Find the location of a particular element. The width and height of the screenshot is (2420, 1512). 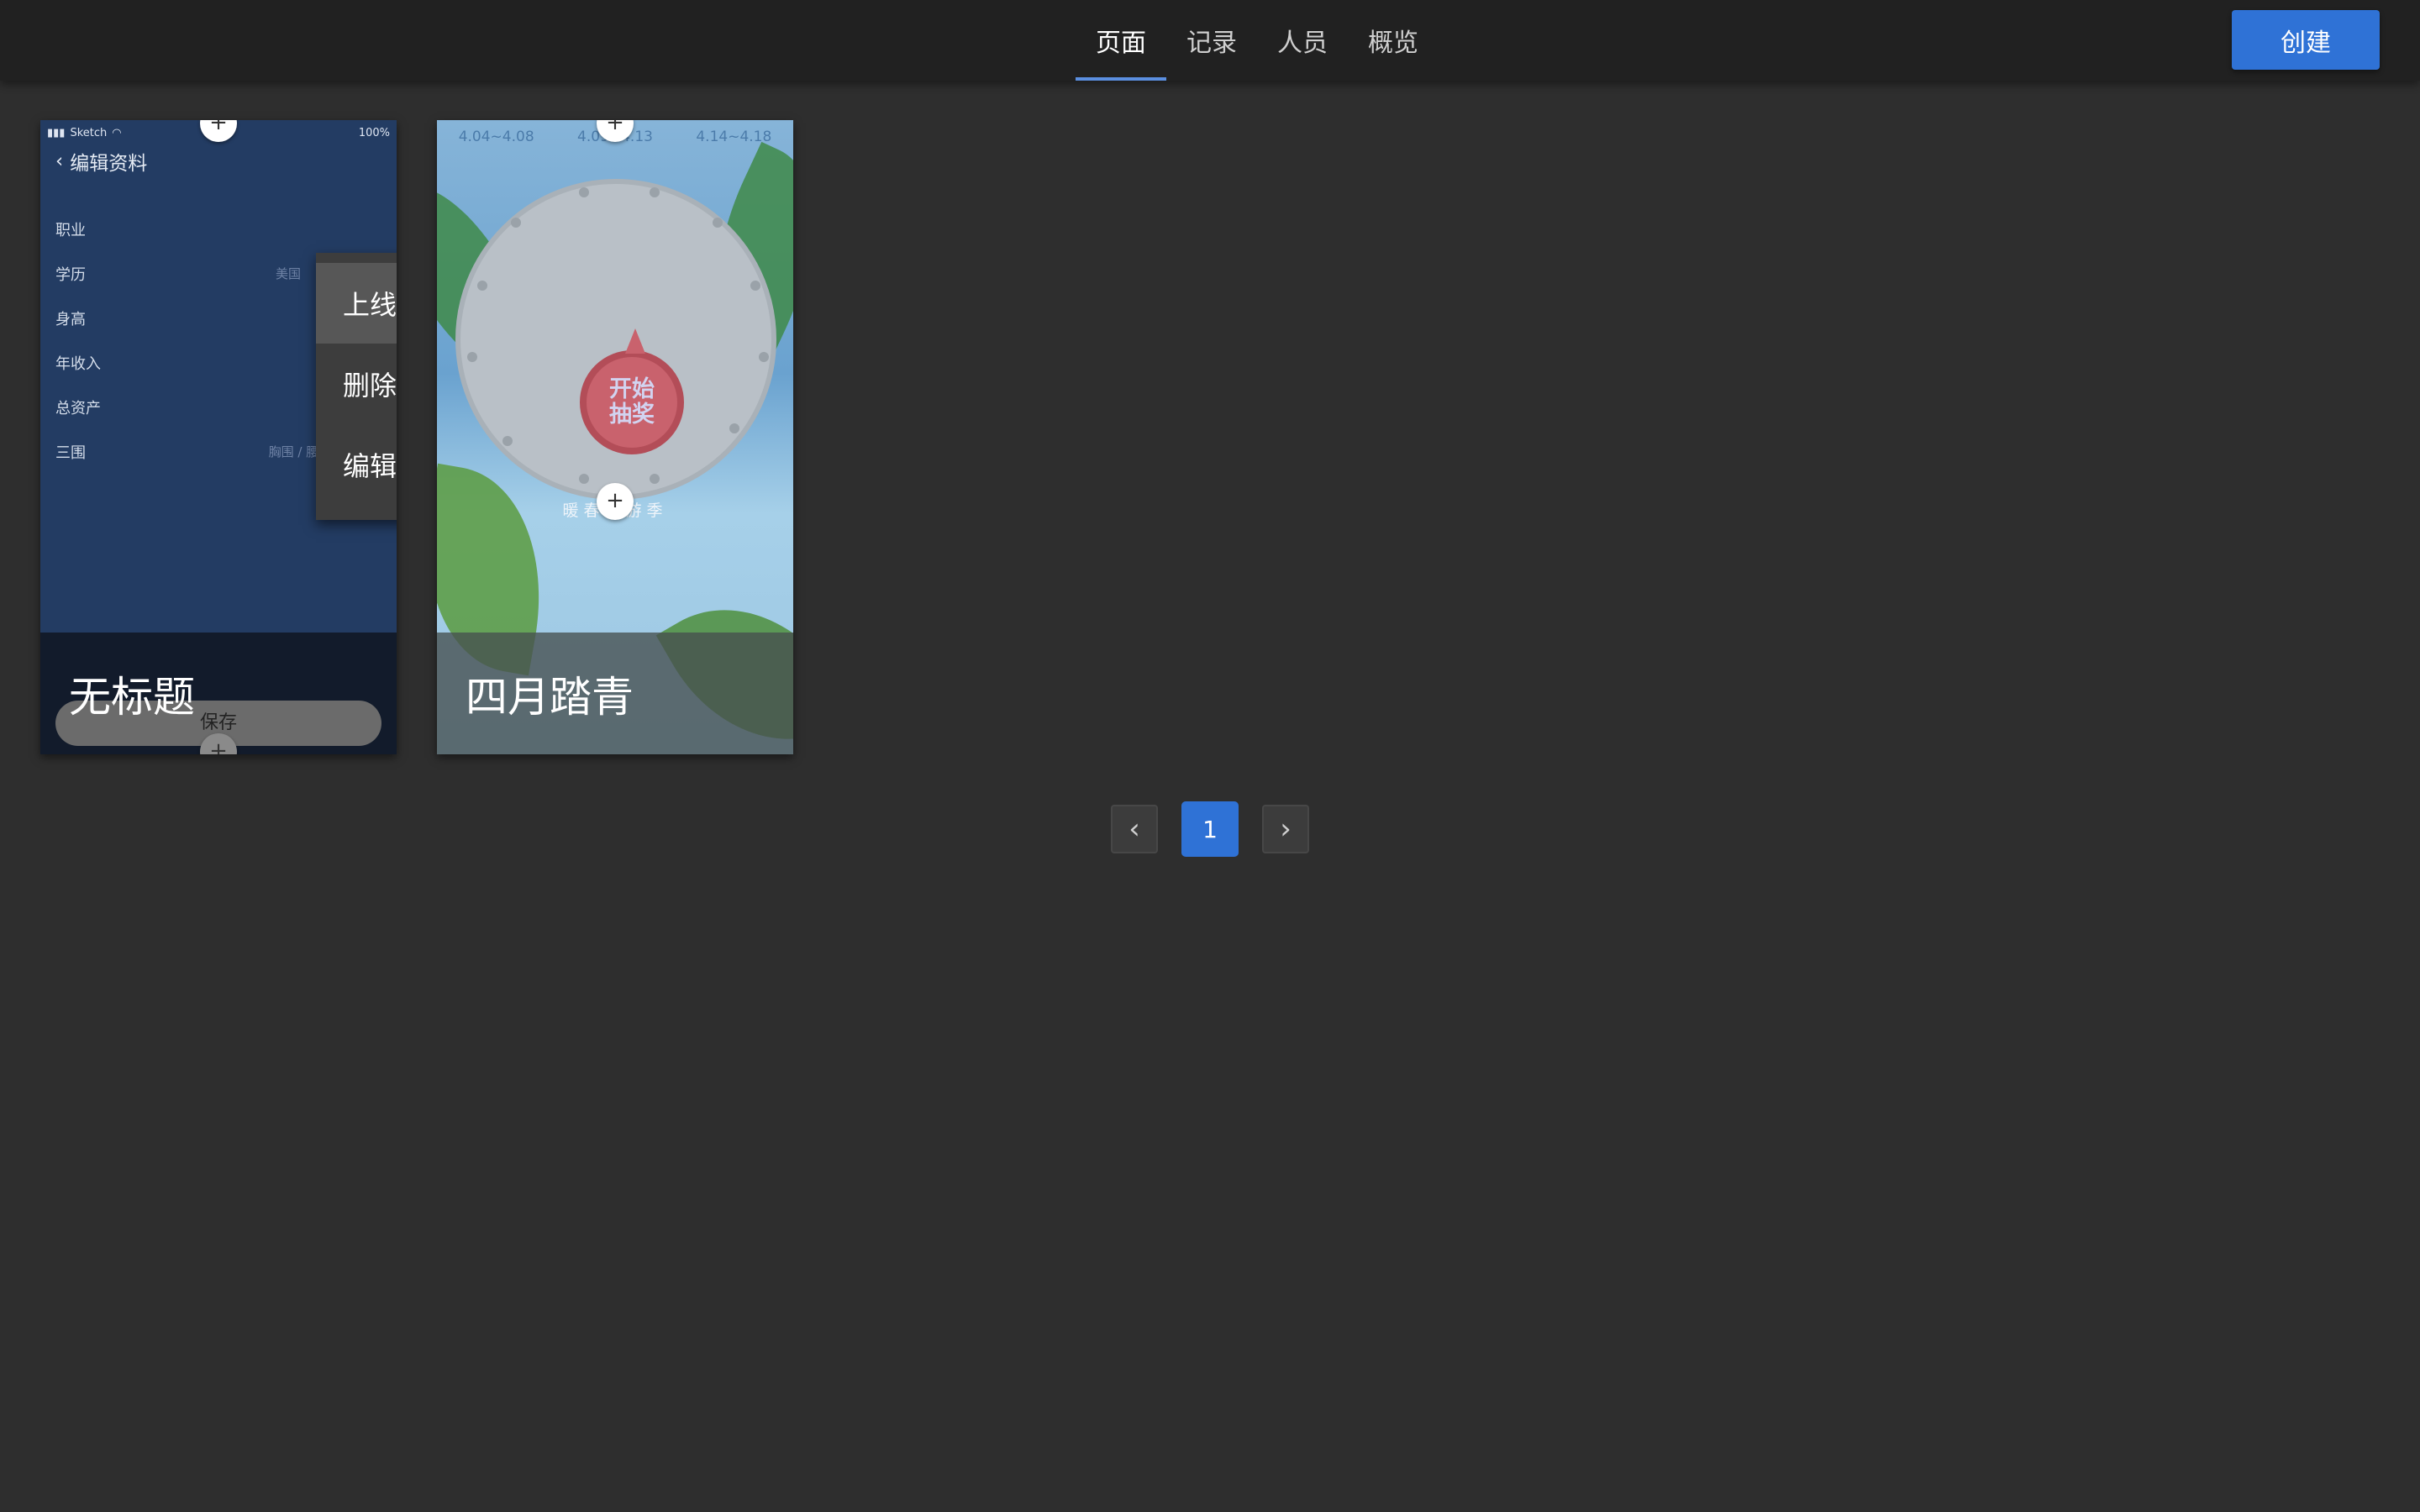

preview-header-title: 编辑资料 is located at coordinates (109, 164).